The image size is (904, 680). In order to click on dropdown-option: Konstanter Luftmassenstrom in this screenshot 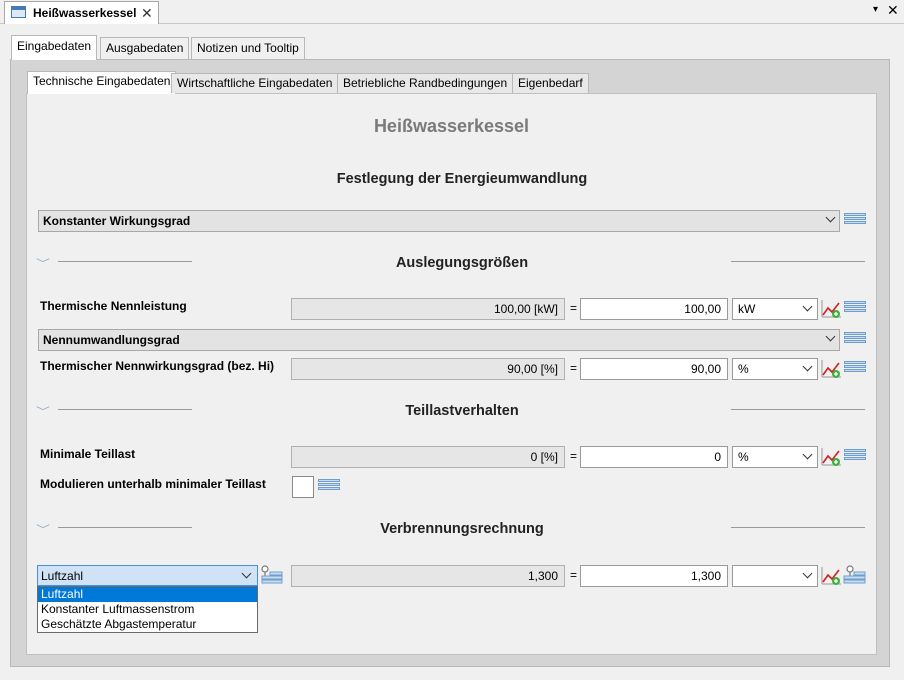, I will do `click(147, 609)`.